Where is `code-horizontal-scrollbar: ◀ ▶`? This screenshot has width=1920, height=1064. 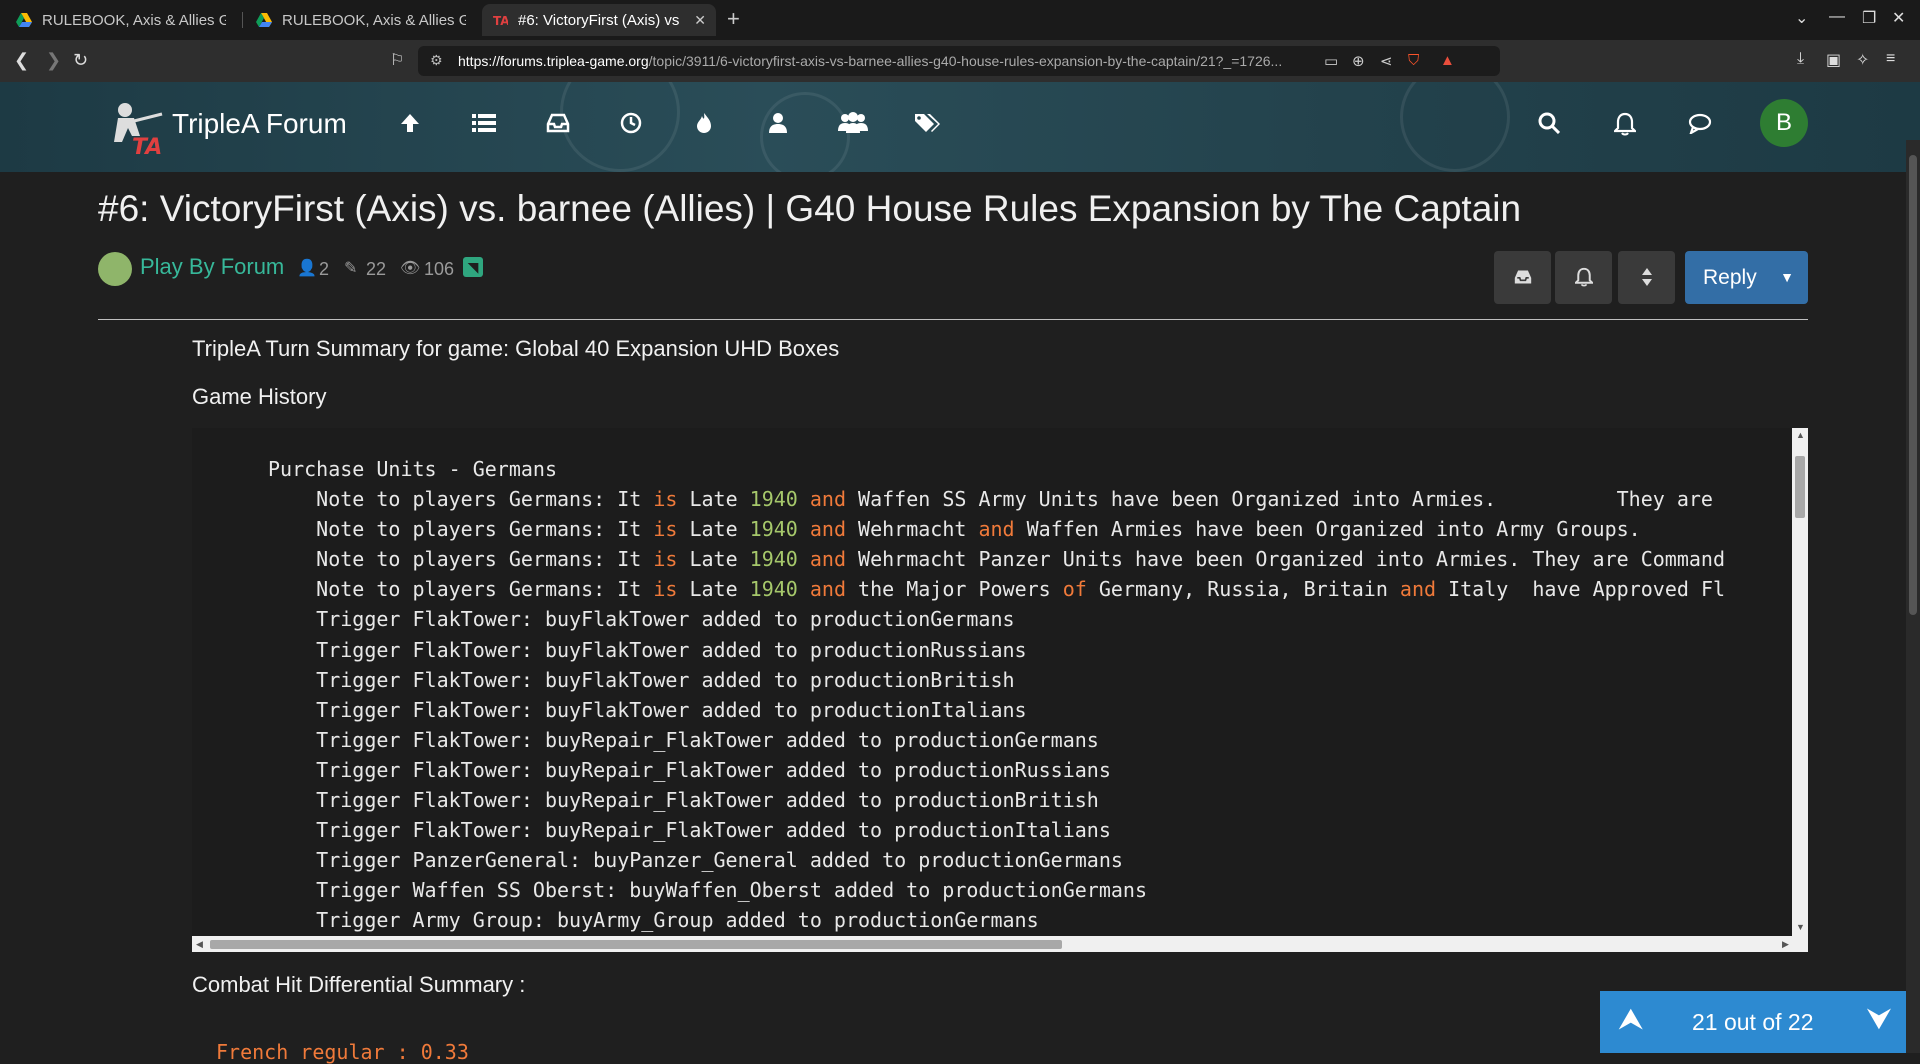 code-horizontal-scrollbar: ◀ ▶ is located at coordinates (1000, 944).